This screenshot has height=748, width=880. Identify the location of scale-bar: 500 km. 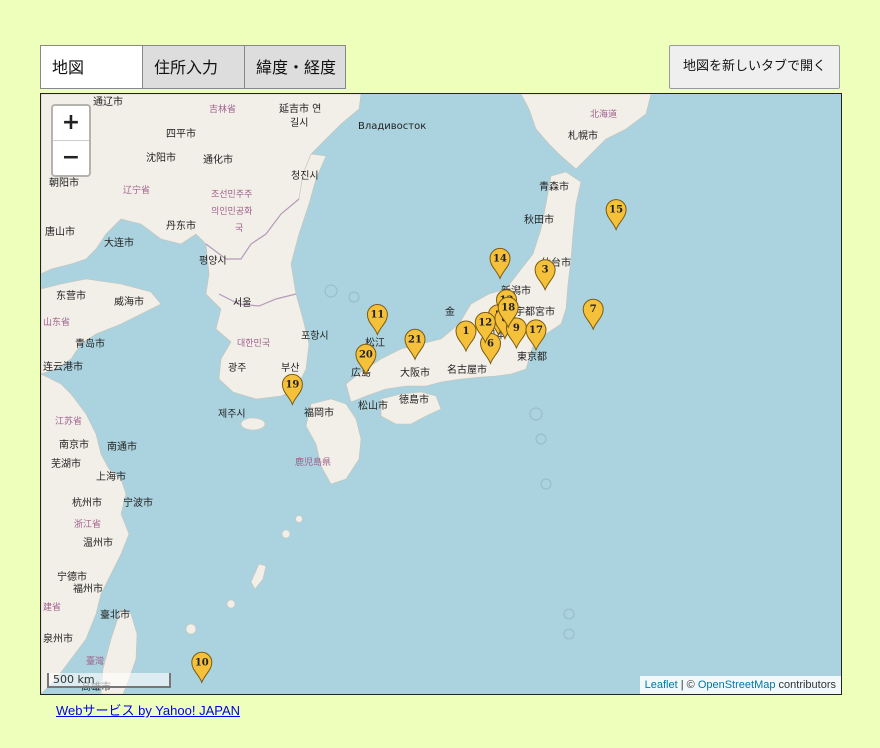
(109, 680).